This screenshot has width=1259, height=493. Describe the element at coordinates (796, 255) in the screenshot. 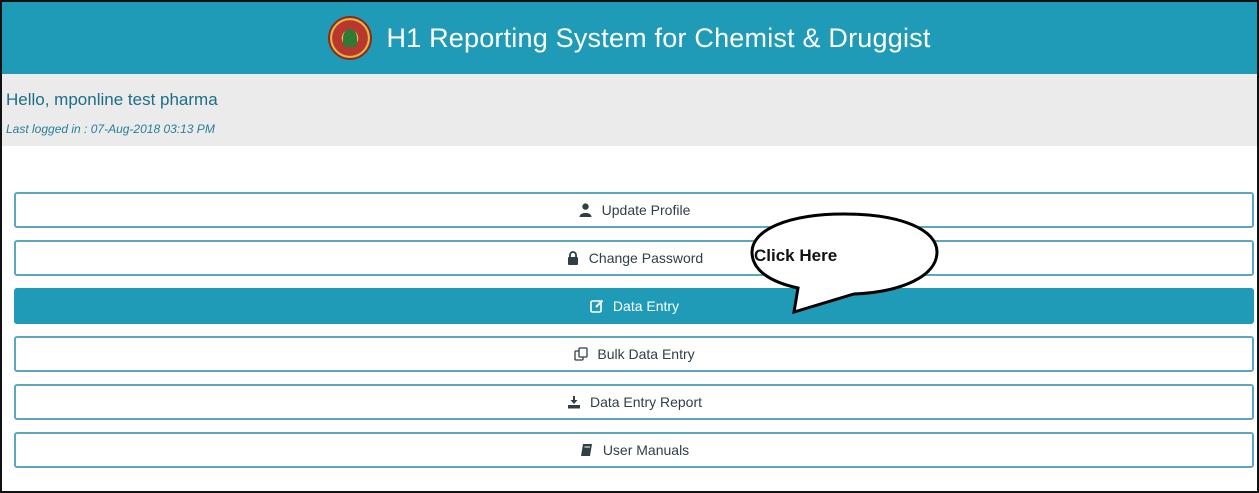

I see `callout-text: Click Here` at that location.